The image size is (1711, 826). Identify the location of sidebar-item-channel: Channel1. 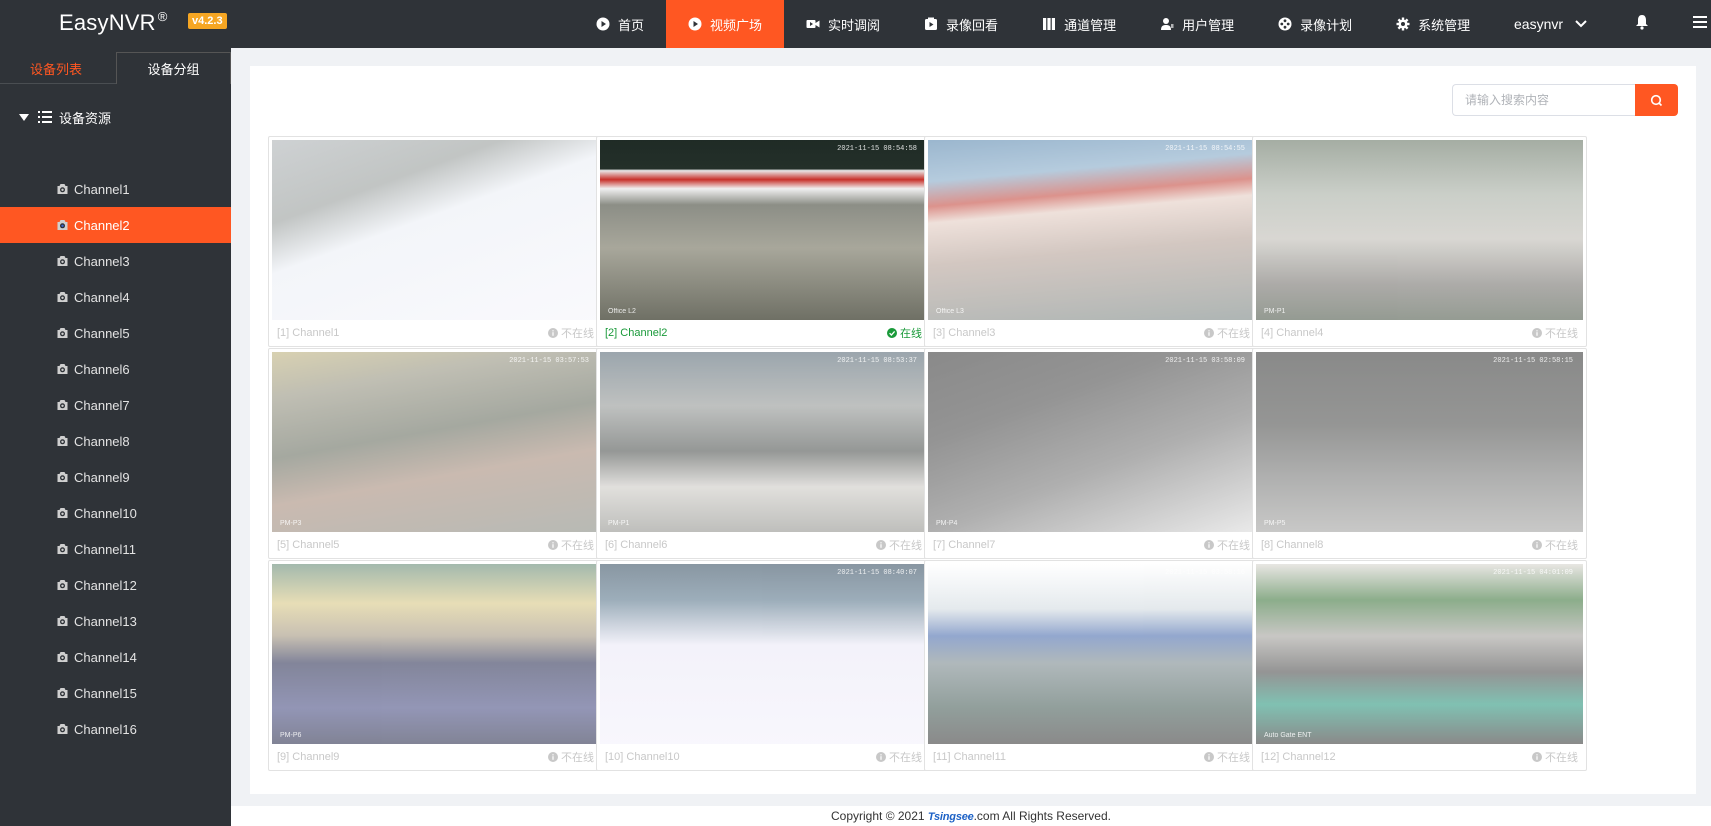
(115, 189).